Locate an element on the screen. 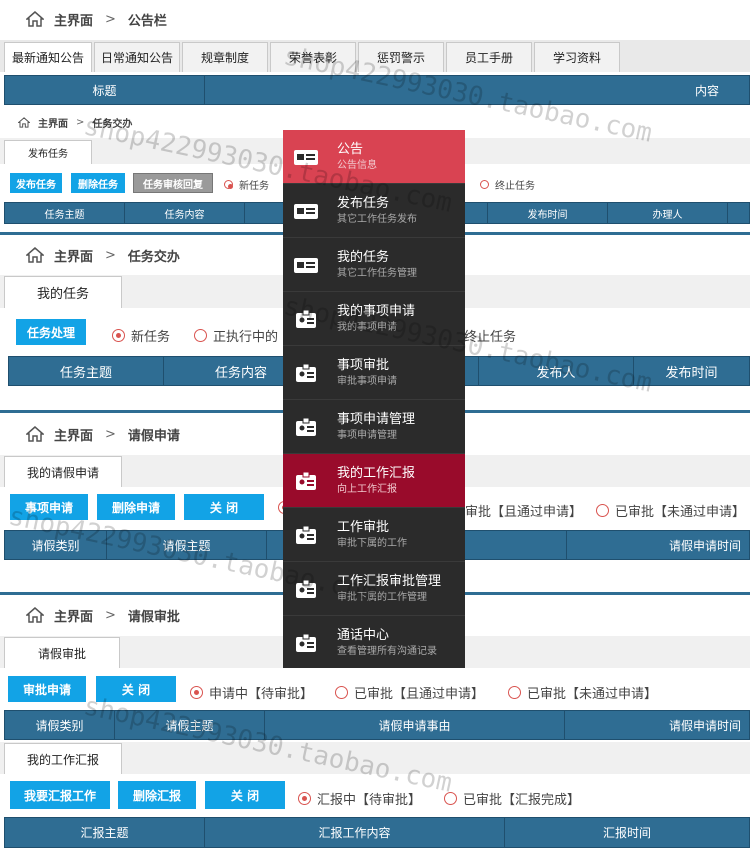 The image size is (750, 850). delete-report-button: 删除汇报 is located at coordinates (157, 795).